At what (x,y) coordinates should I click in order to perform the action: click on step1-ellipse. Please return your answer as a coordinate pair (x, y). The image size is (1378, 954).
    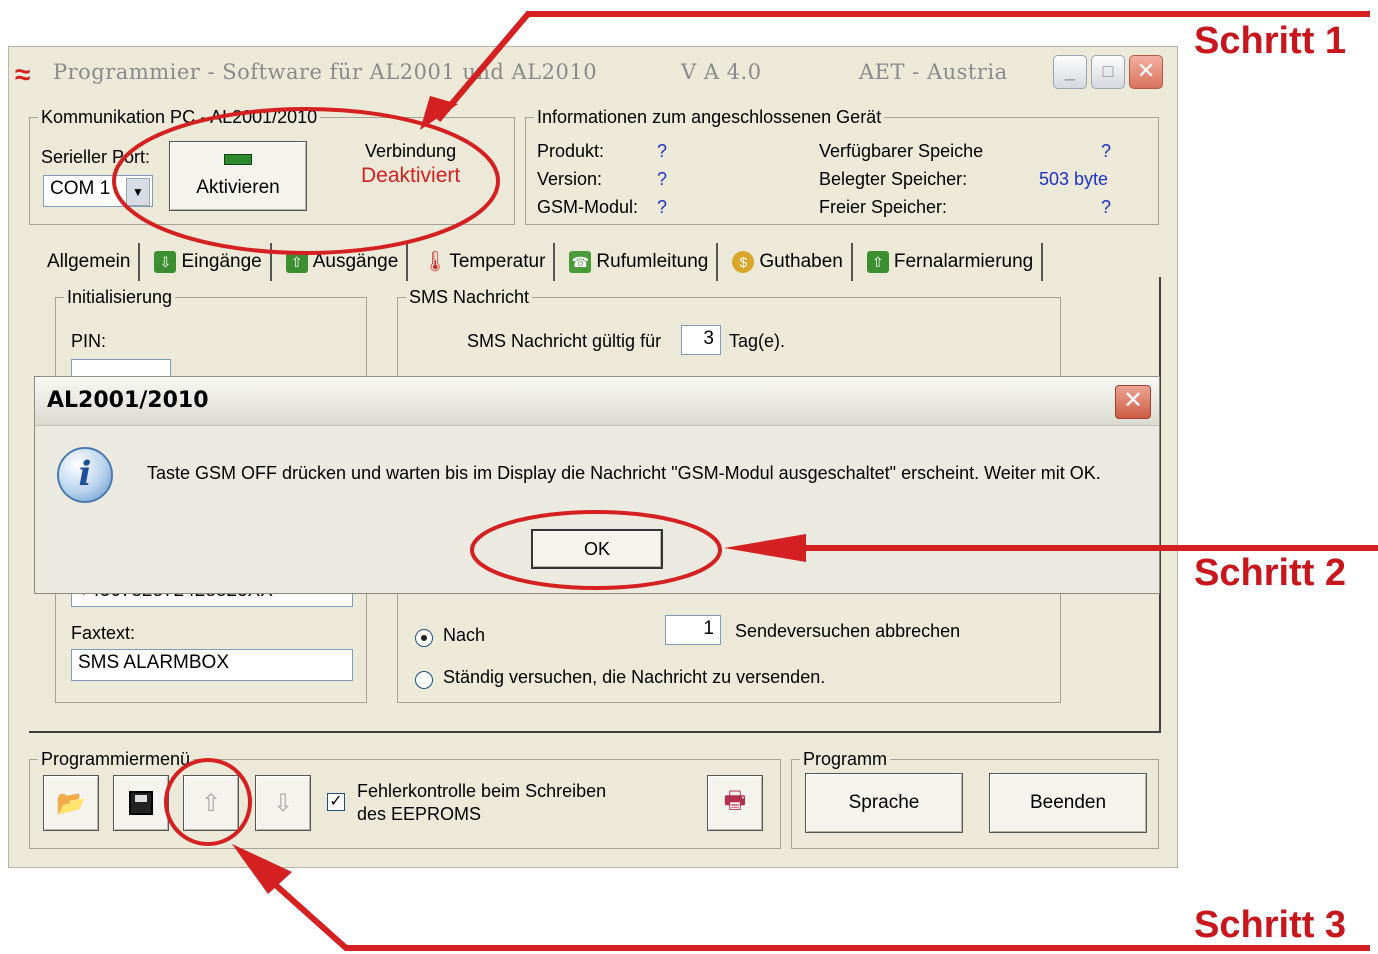
    Looking at the image, I should click on (306, 181).